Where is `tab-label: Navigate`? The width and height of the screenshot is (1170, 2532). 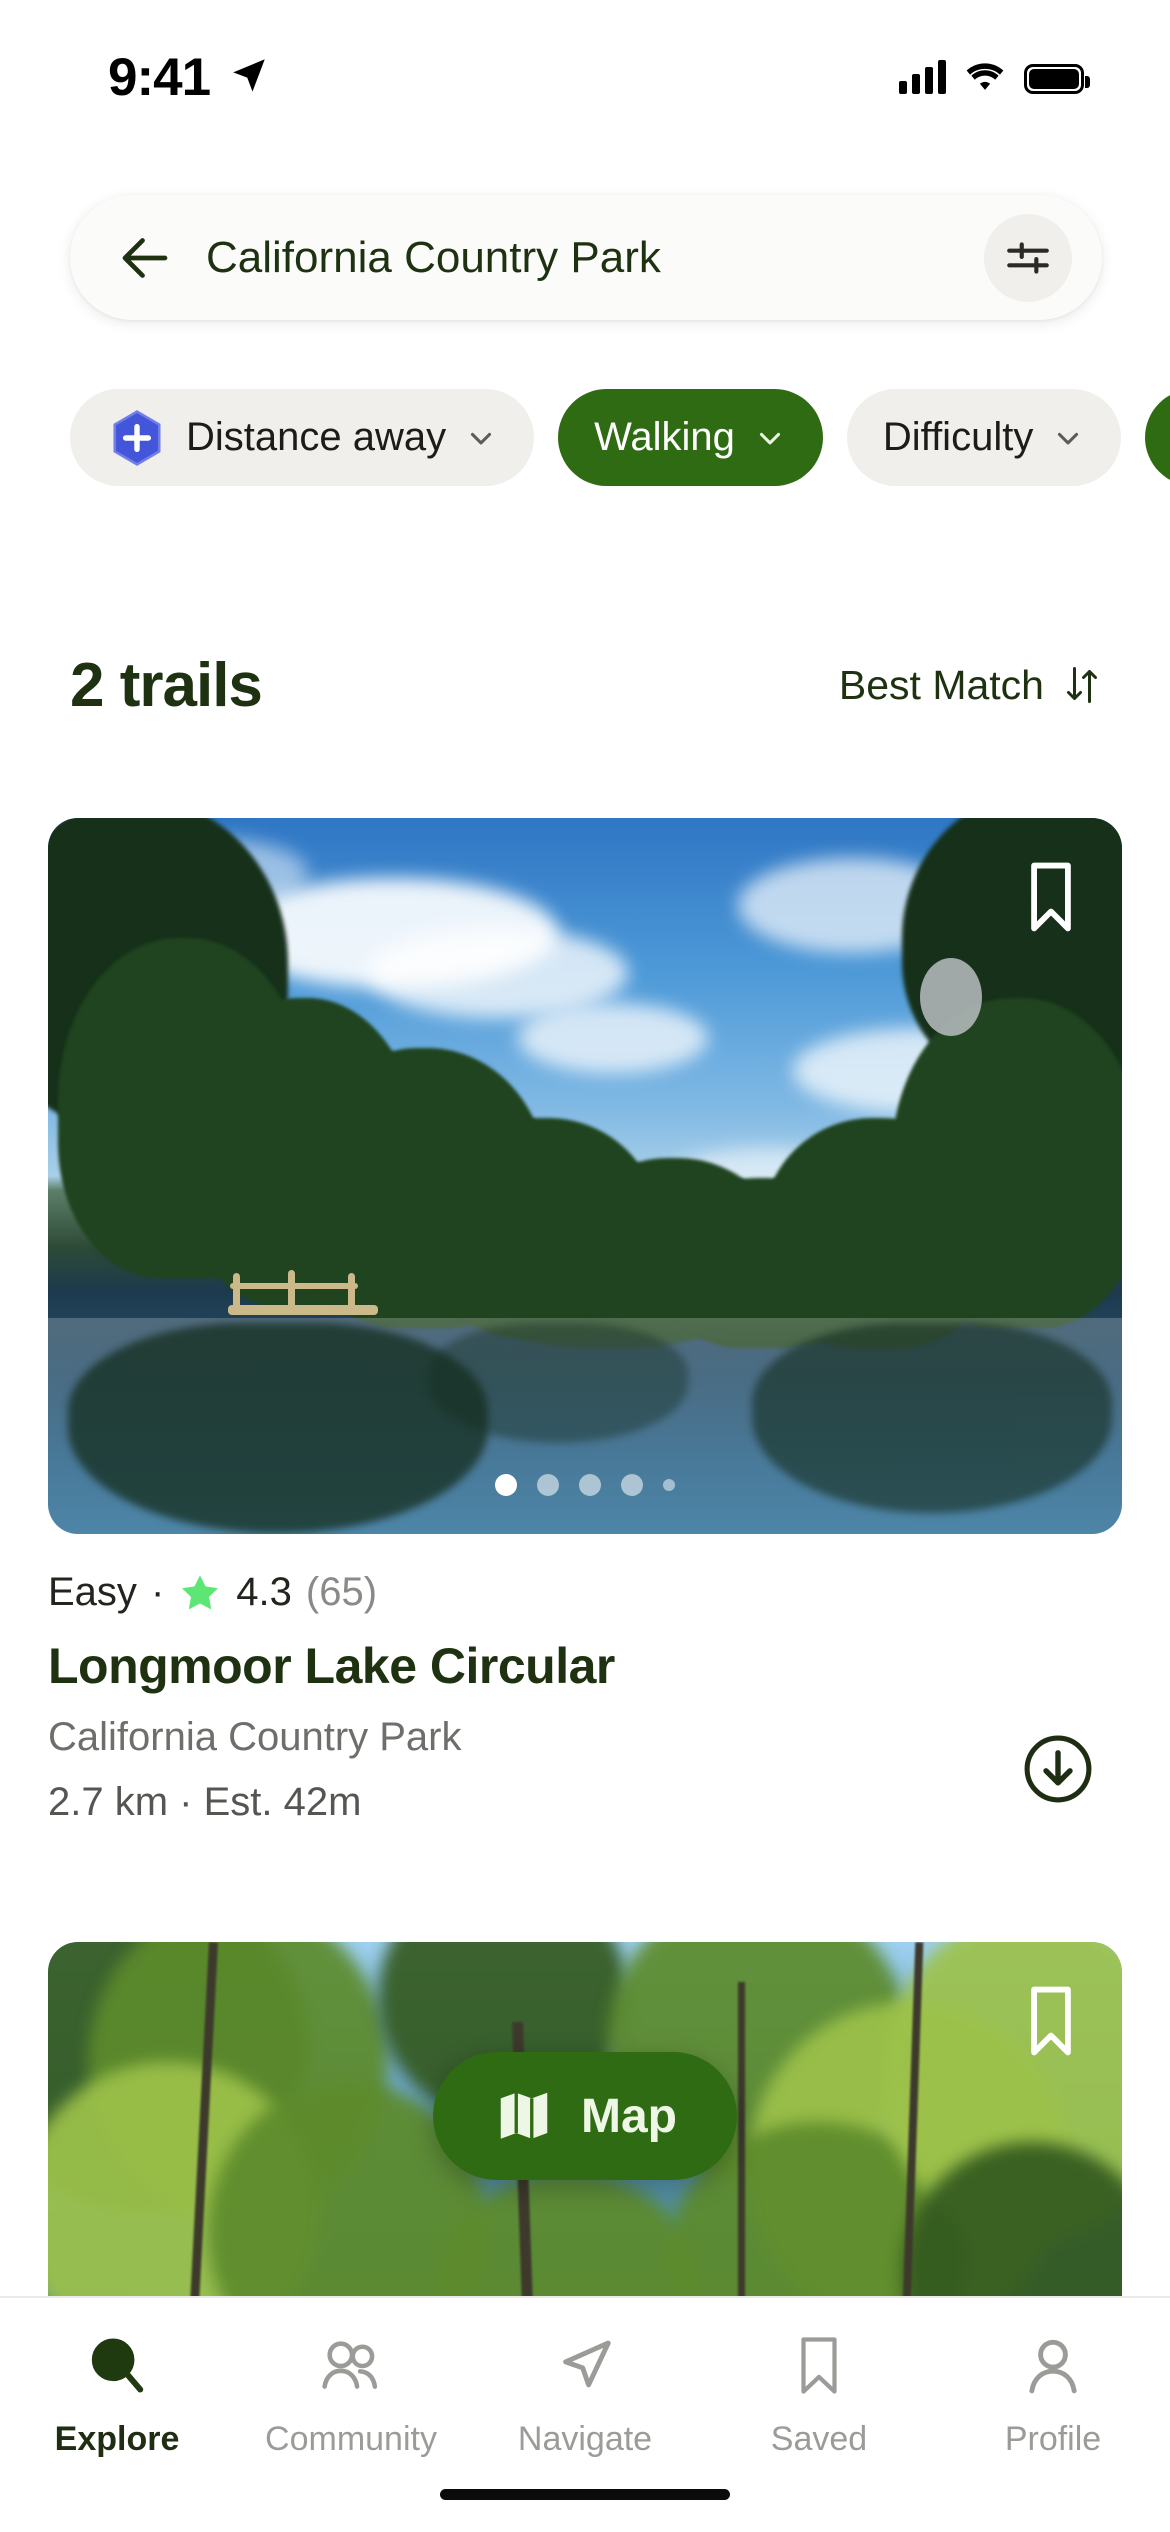 tab-label: Navigate is located at coordinates (585, 2439).